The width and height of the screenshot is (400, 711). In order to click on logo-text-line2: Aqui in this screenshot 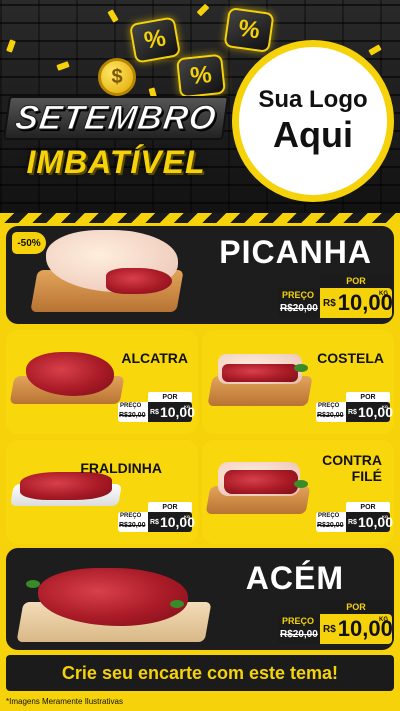, I will do `click(313, 134)`.